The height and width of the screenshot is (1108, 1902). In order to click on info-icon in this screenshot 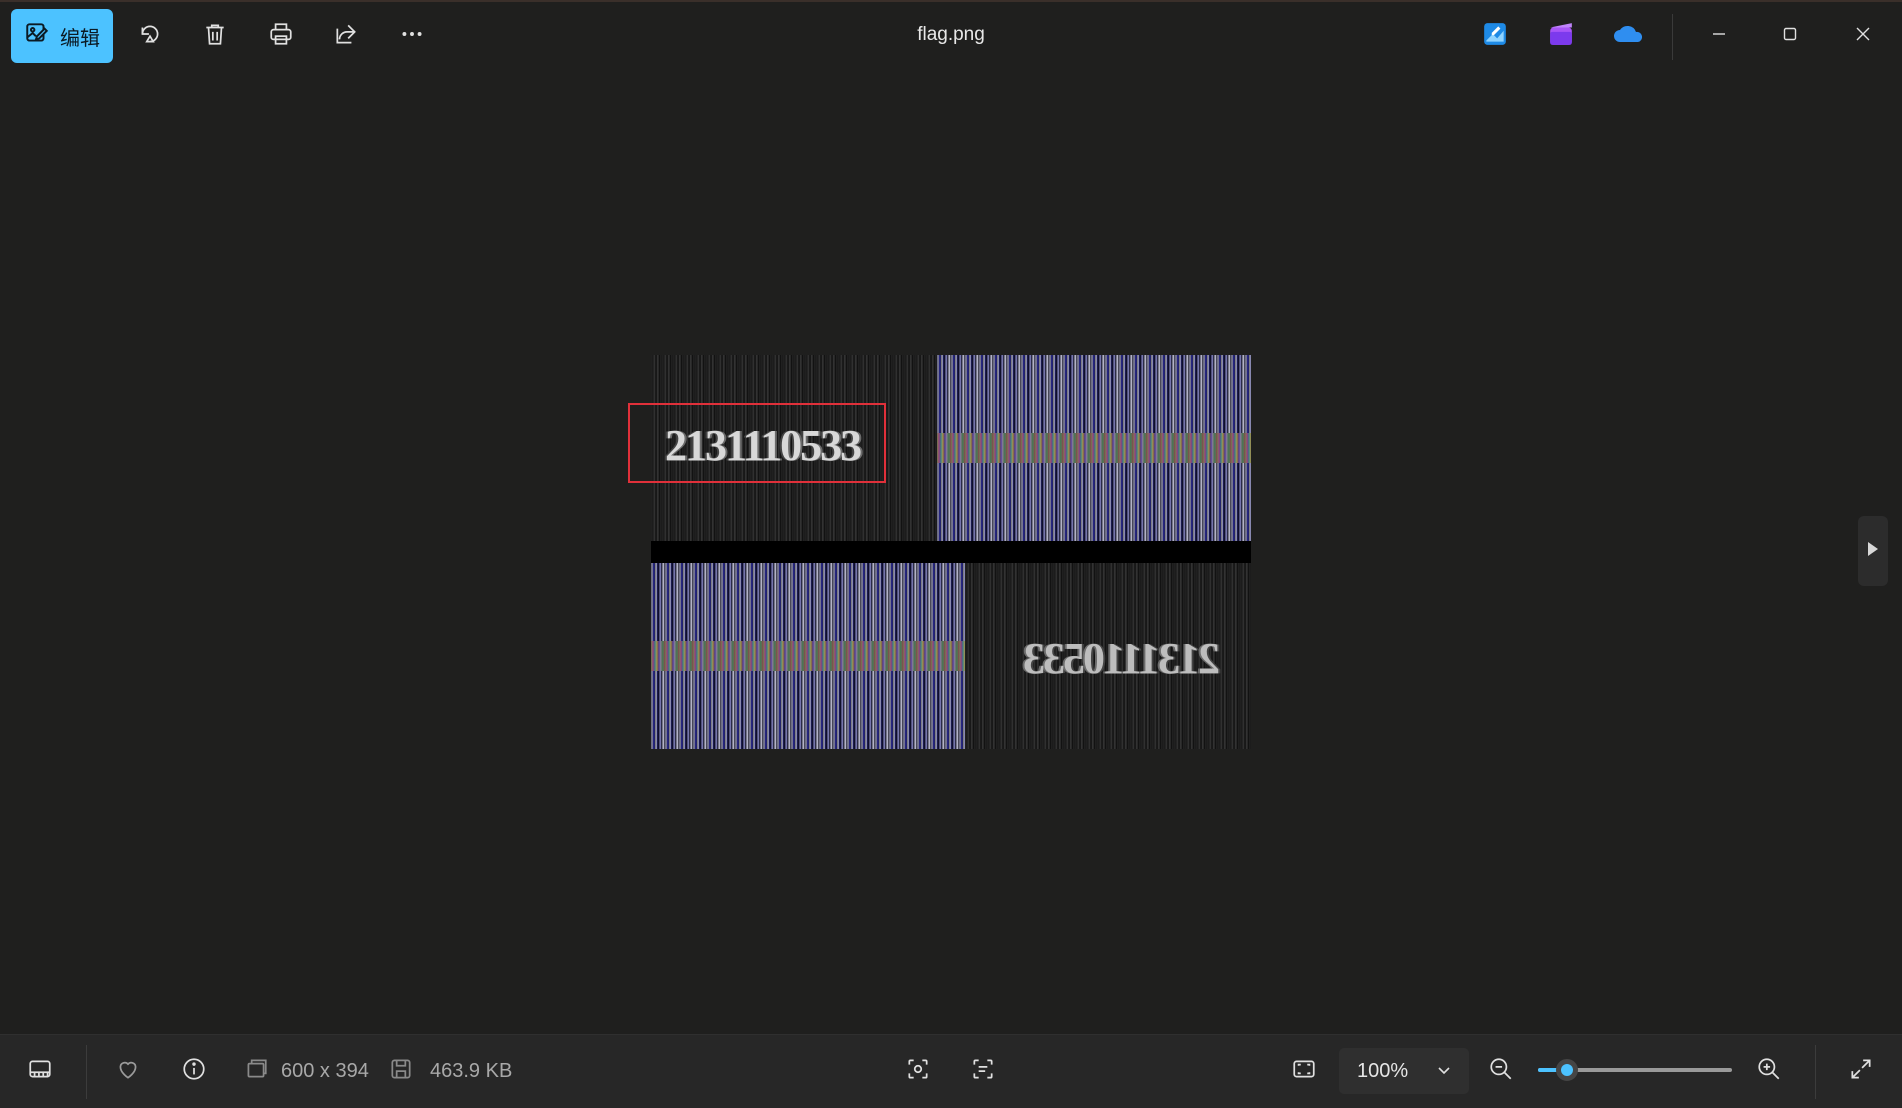, I will do `click(194, 1071)`.